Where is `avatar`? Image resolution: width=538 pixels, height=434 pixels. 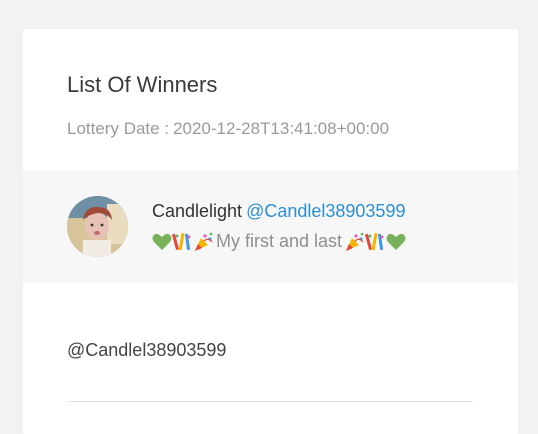 avatar is located at coordinates (97, 226).